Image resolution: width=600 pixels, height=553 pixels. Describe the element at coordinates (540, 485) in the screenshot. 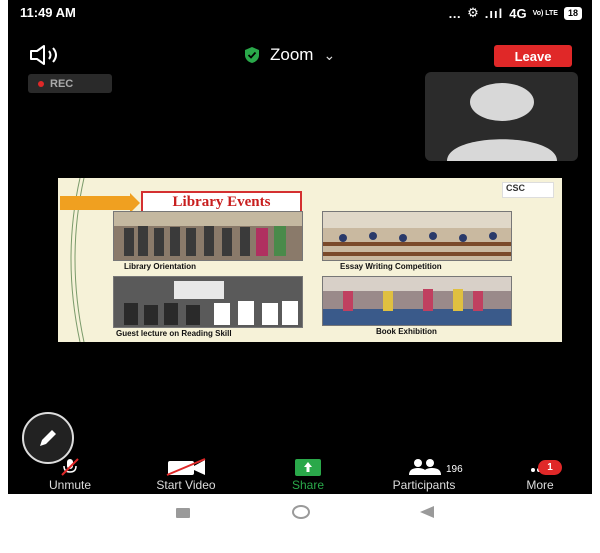

I see `more-label: More` at that location.